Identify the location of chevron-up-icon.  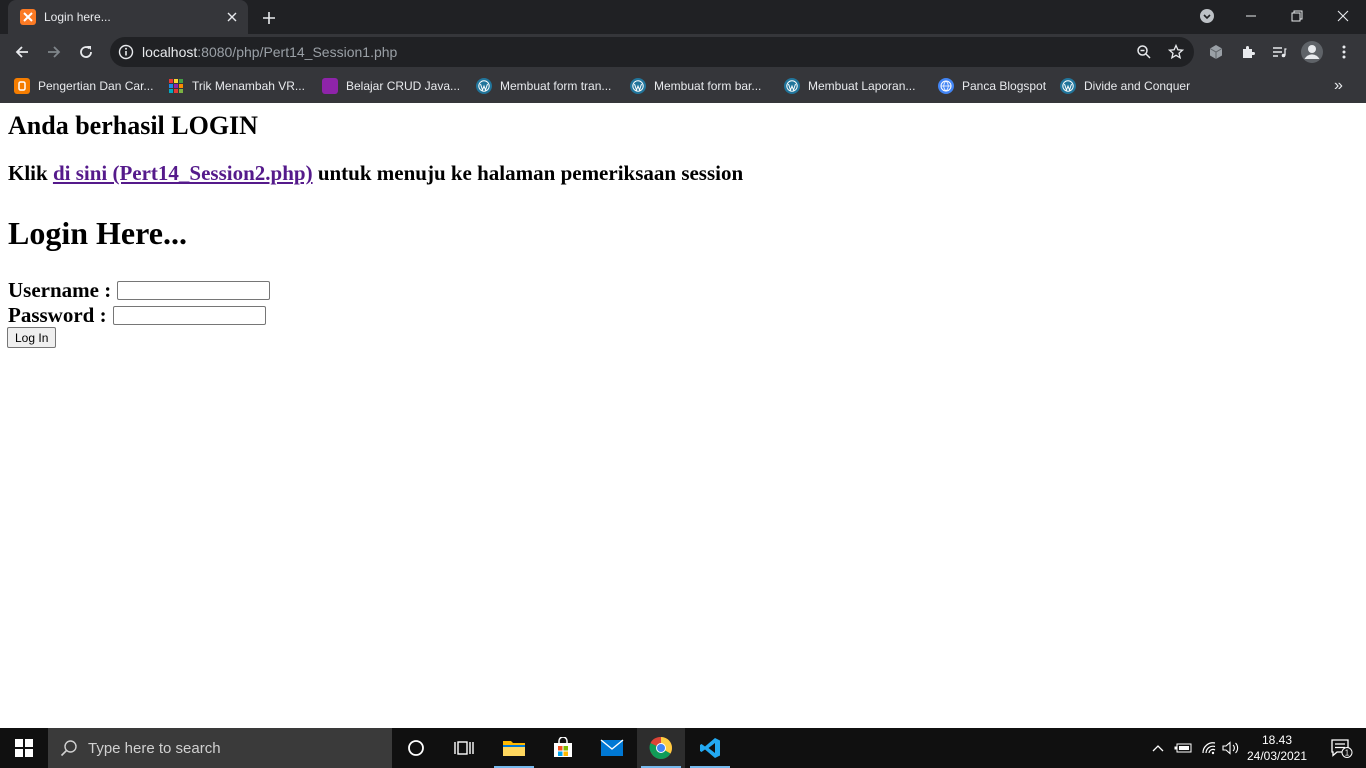
(1158, 748).